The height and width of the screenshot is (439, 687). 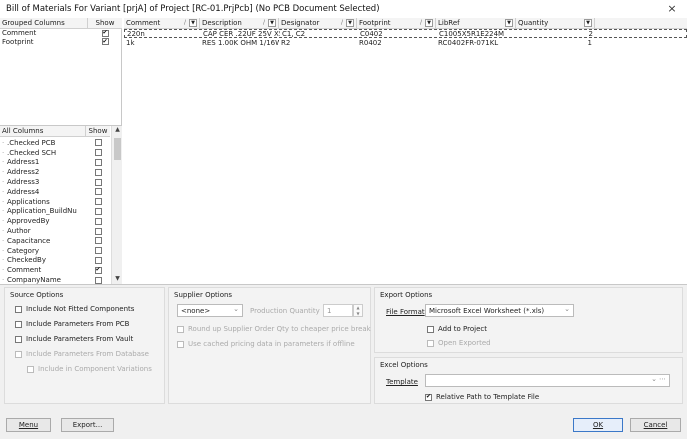 I want to click on all-column-row: · Address1, so click(x=55, y=163).